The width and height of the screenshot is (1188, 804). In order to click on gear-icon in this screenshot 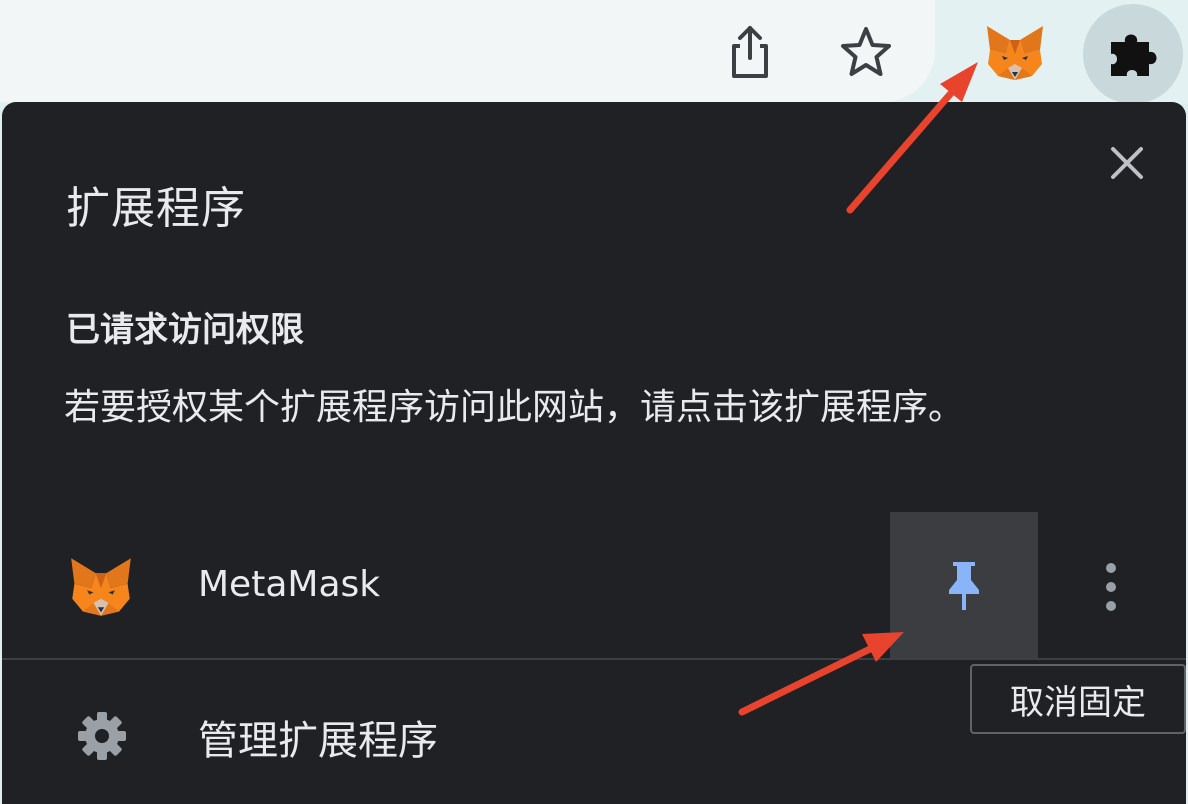, I will do `click(102, 736)`.